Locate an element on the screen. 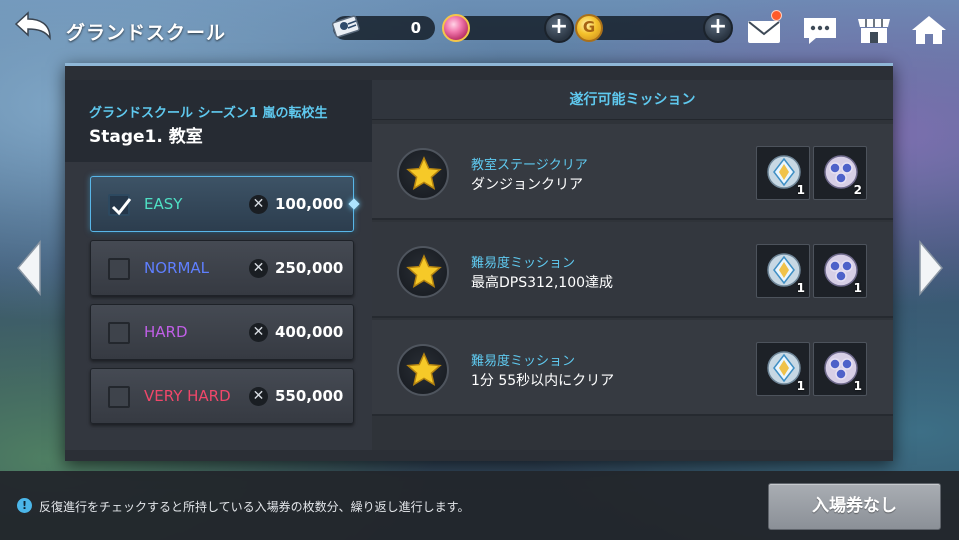 The image size is (959, 540). gold-coin-icon: G is located at coordinates (589, 28).